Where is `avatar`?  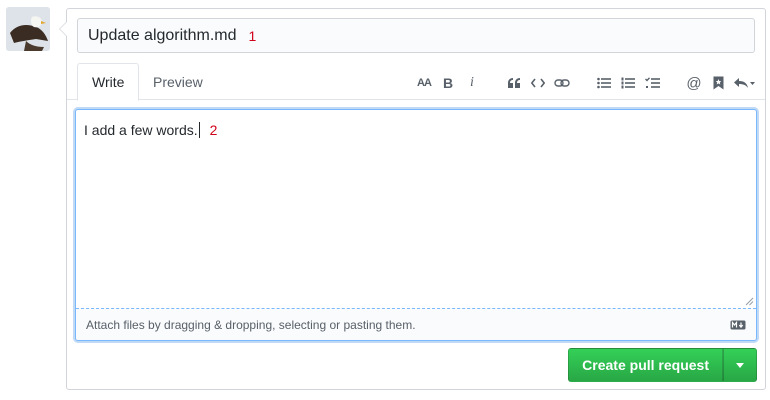
avatar is located at coordinates (28, 29).